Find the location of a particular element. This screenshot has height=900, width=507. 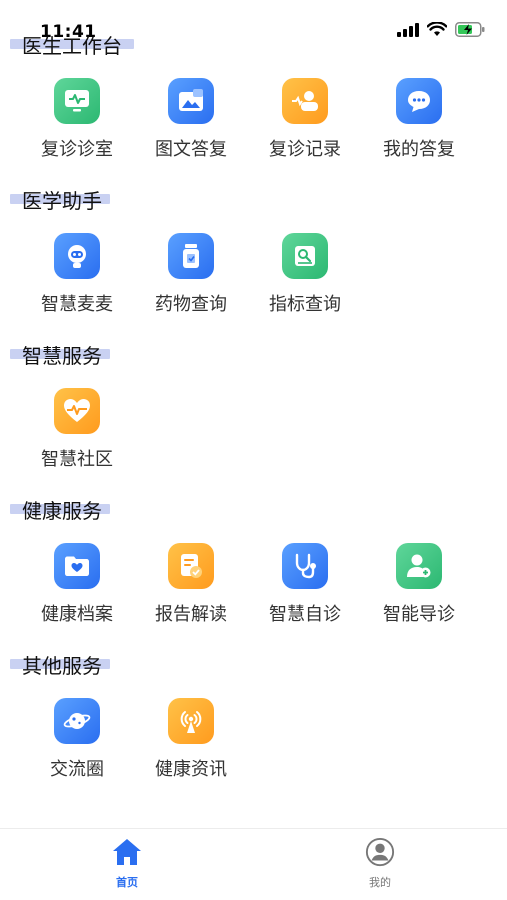

section-title: 医生工作台 is located at coordinates (72, 46).